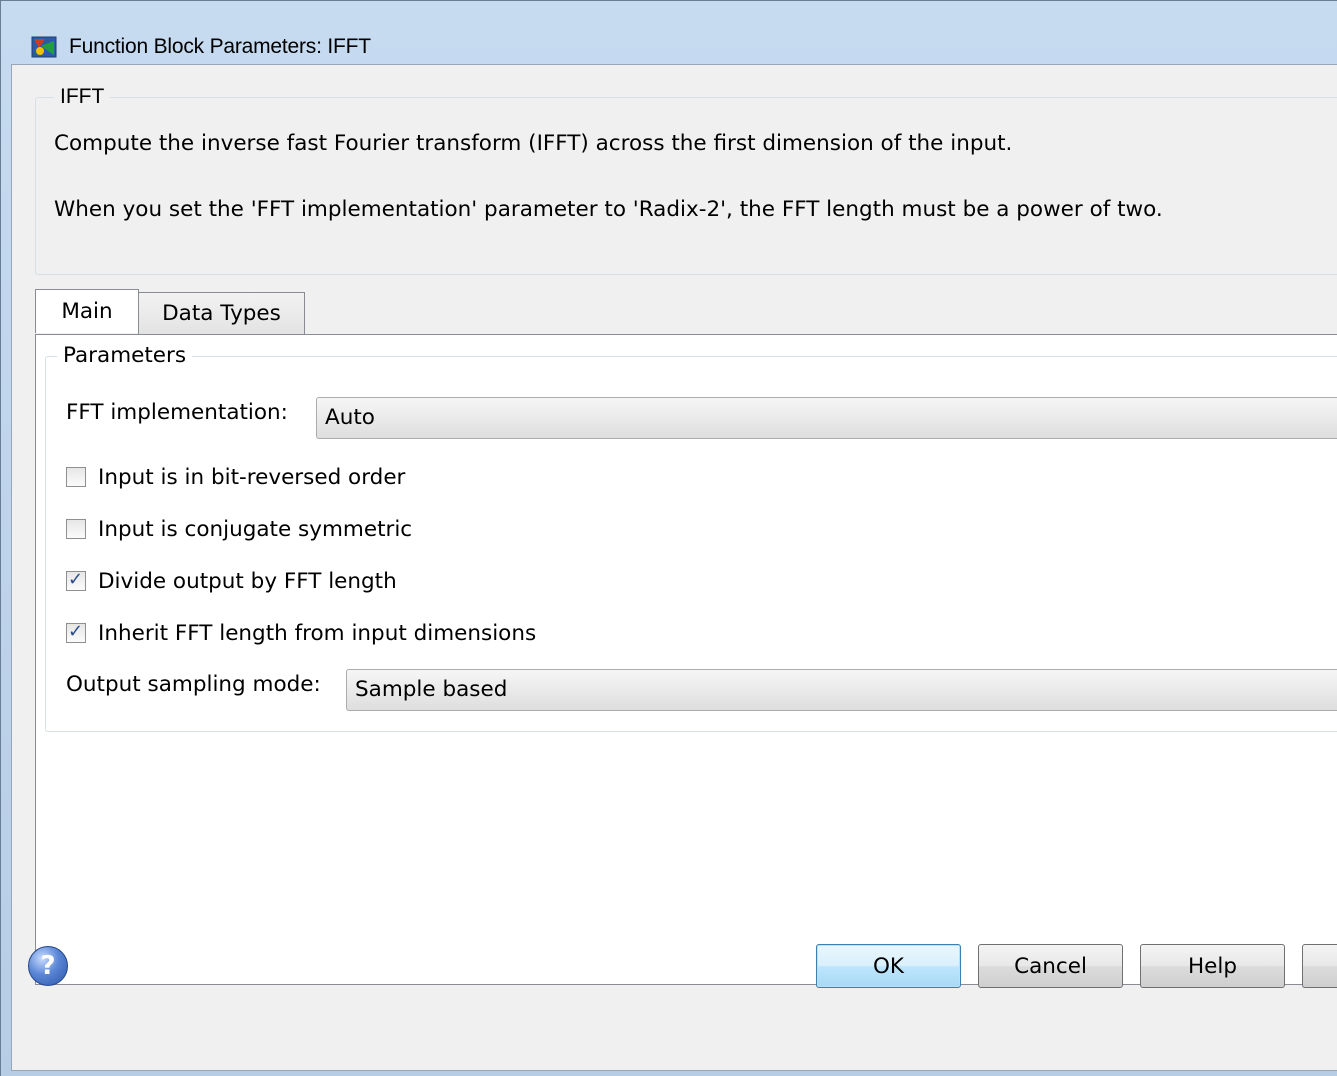 This screenshot has height=1076, width=1337. I want to click on parameters-group-label: Parameters, so click(125, 355).